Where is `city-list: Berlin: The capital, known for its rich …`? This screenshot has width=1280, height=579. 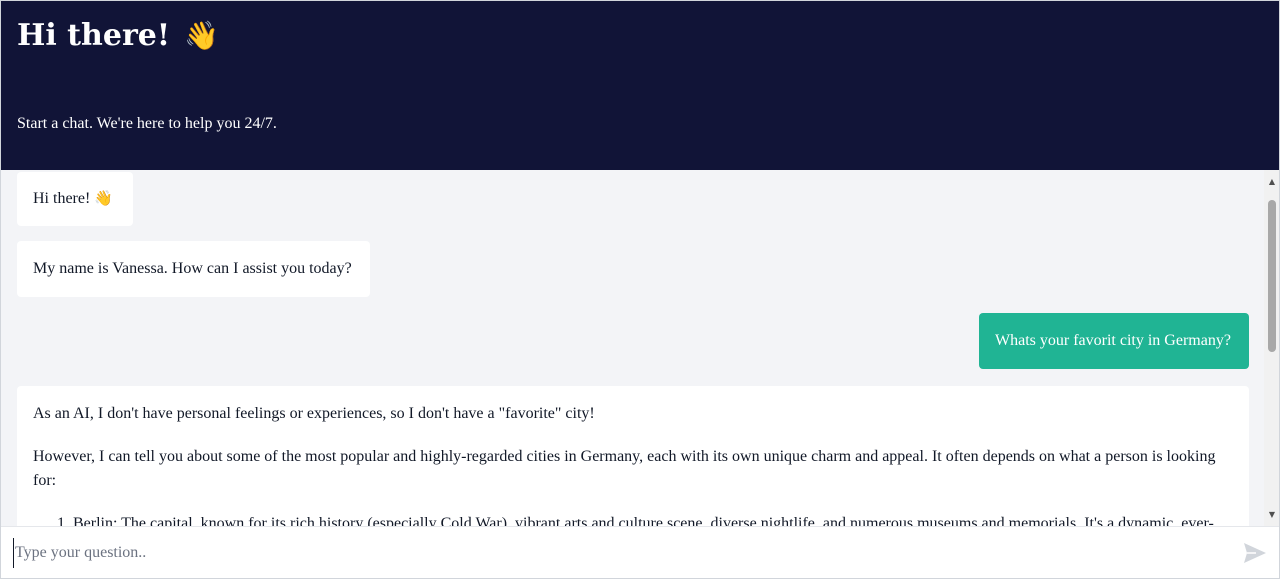
city-list: Berlin: The capital, known for its rich … is located at coordinates (633, 519).